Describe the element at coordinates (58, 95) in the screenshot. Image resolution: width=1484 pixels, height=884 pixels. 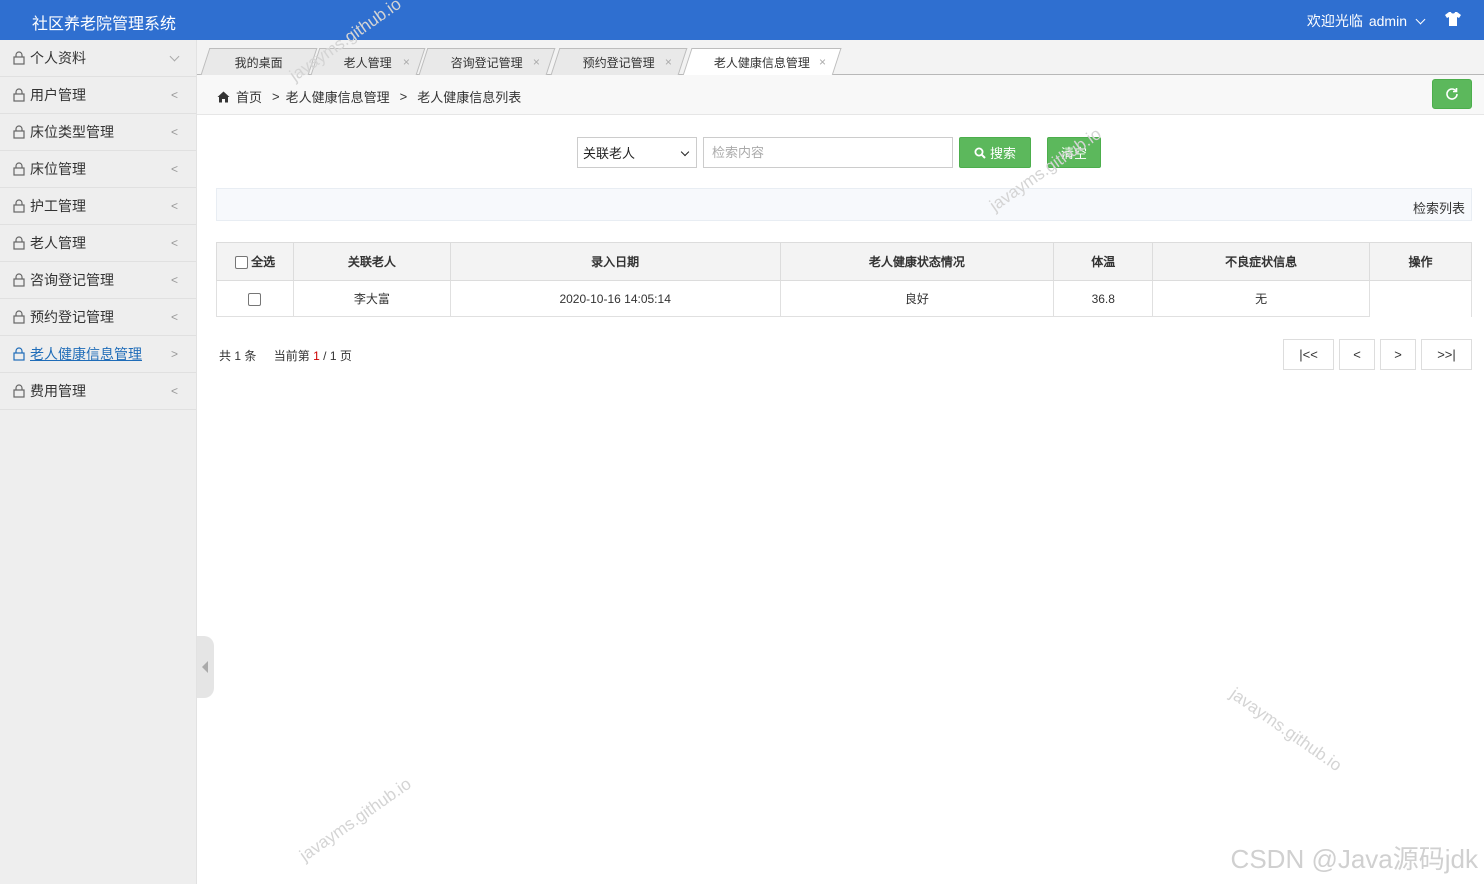
I see `sidebar-item-label: 用户管理` at that location.